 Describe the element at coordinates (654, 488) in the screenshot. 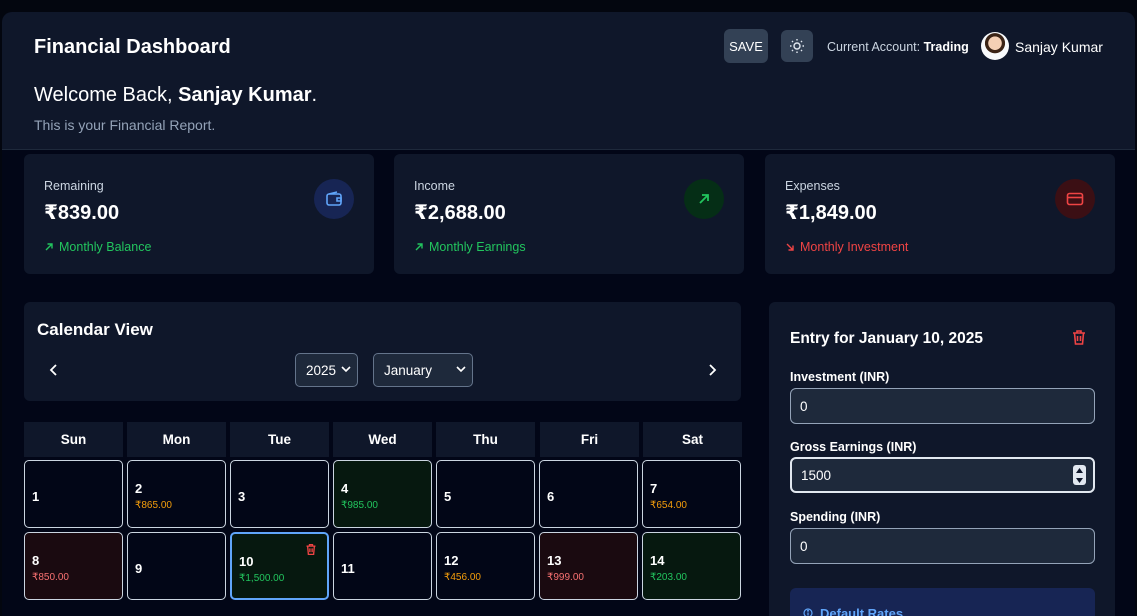

I see `day-number: 7` at that location.